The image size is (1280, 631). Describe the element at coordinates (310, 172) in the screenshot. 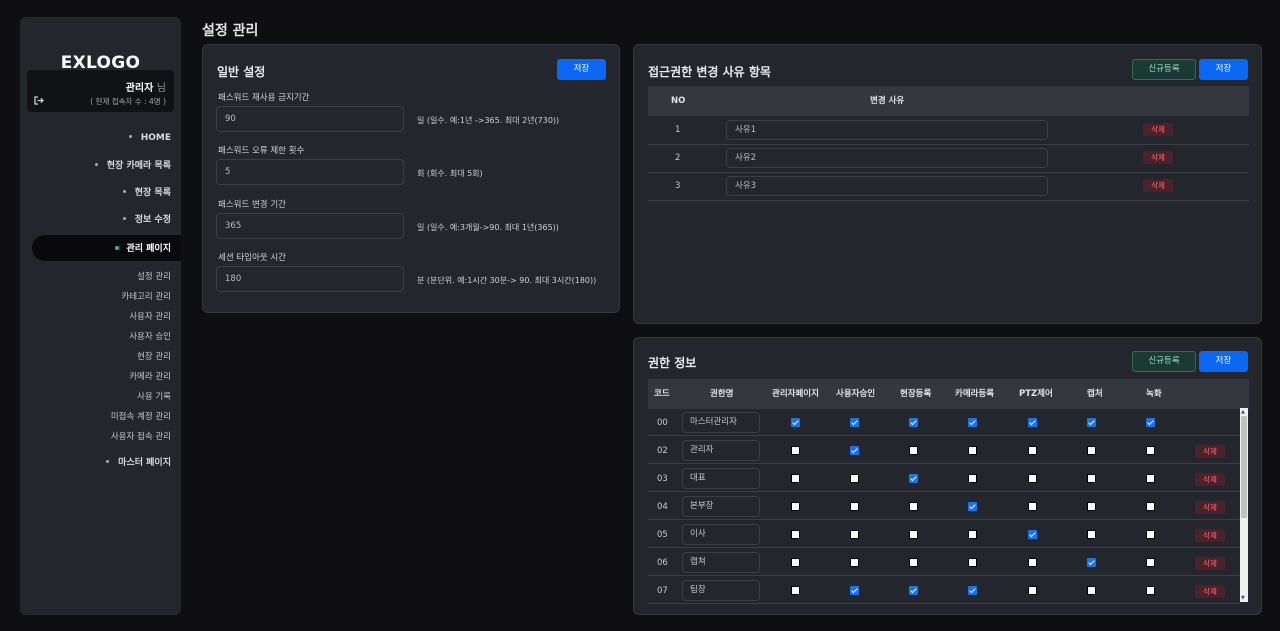

I see `password-error-limit-input: 5` at that location.